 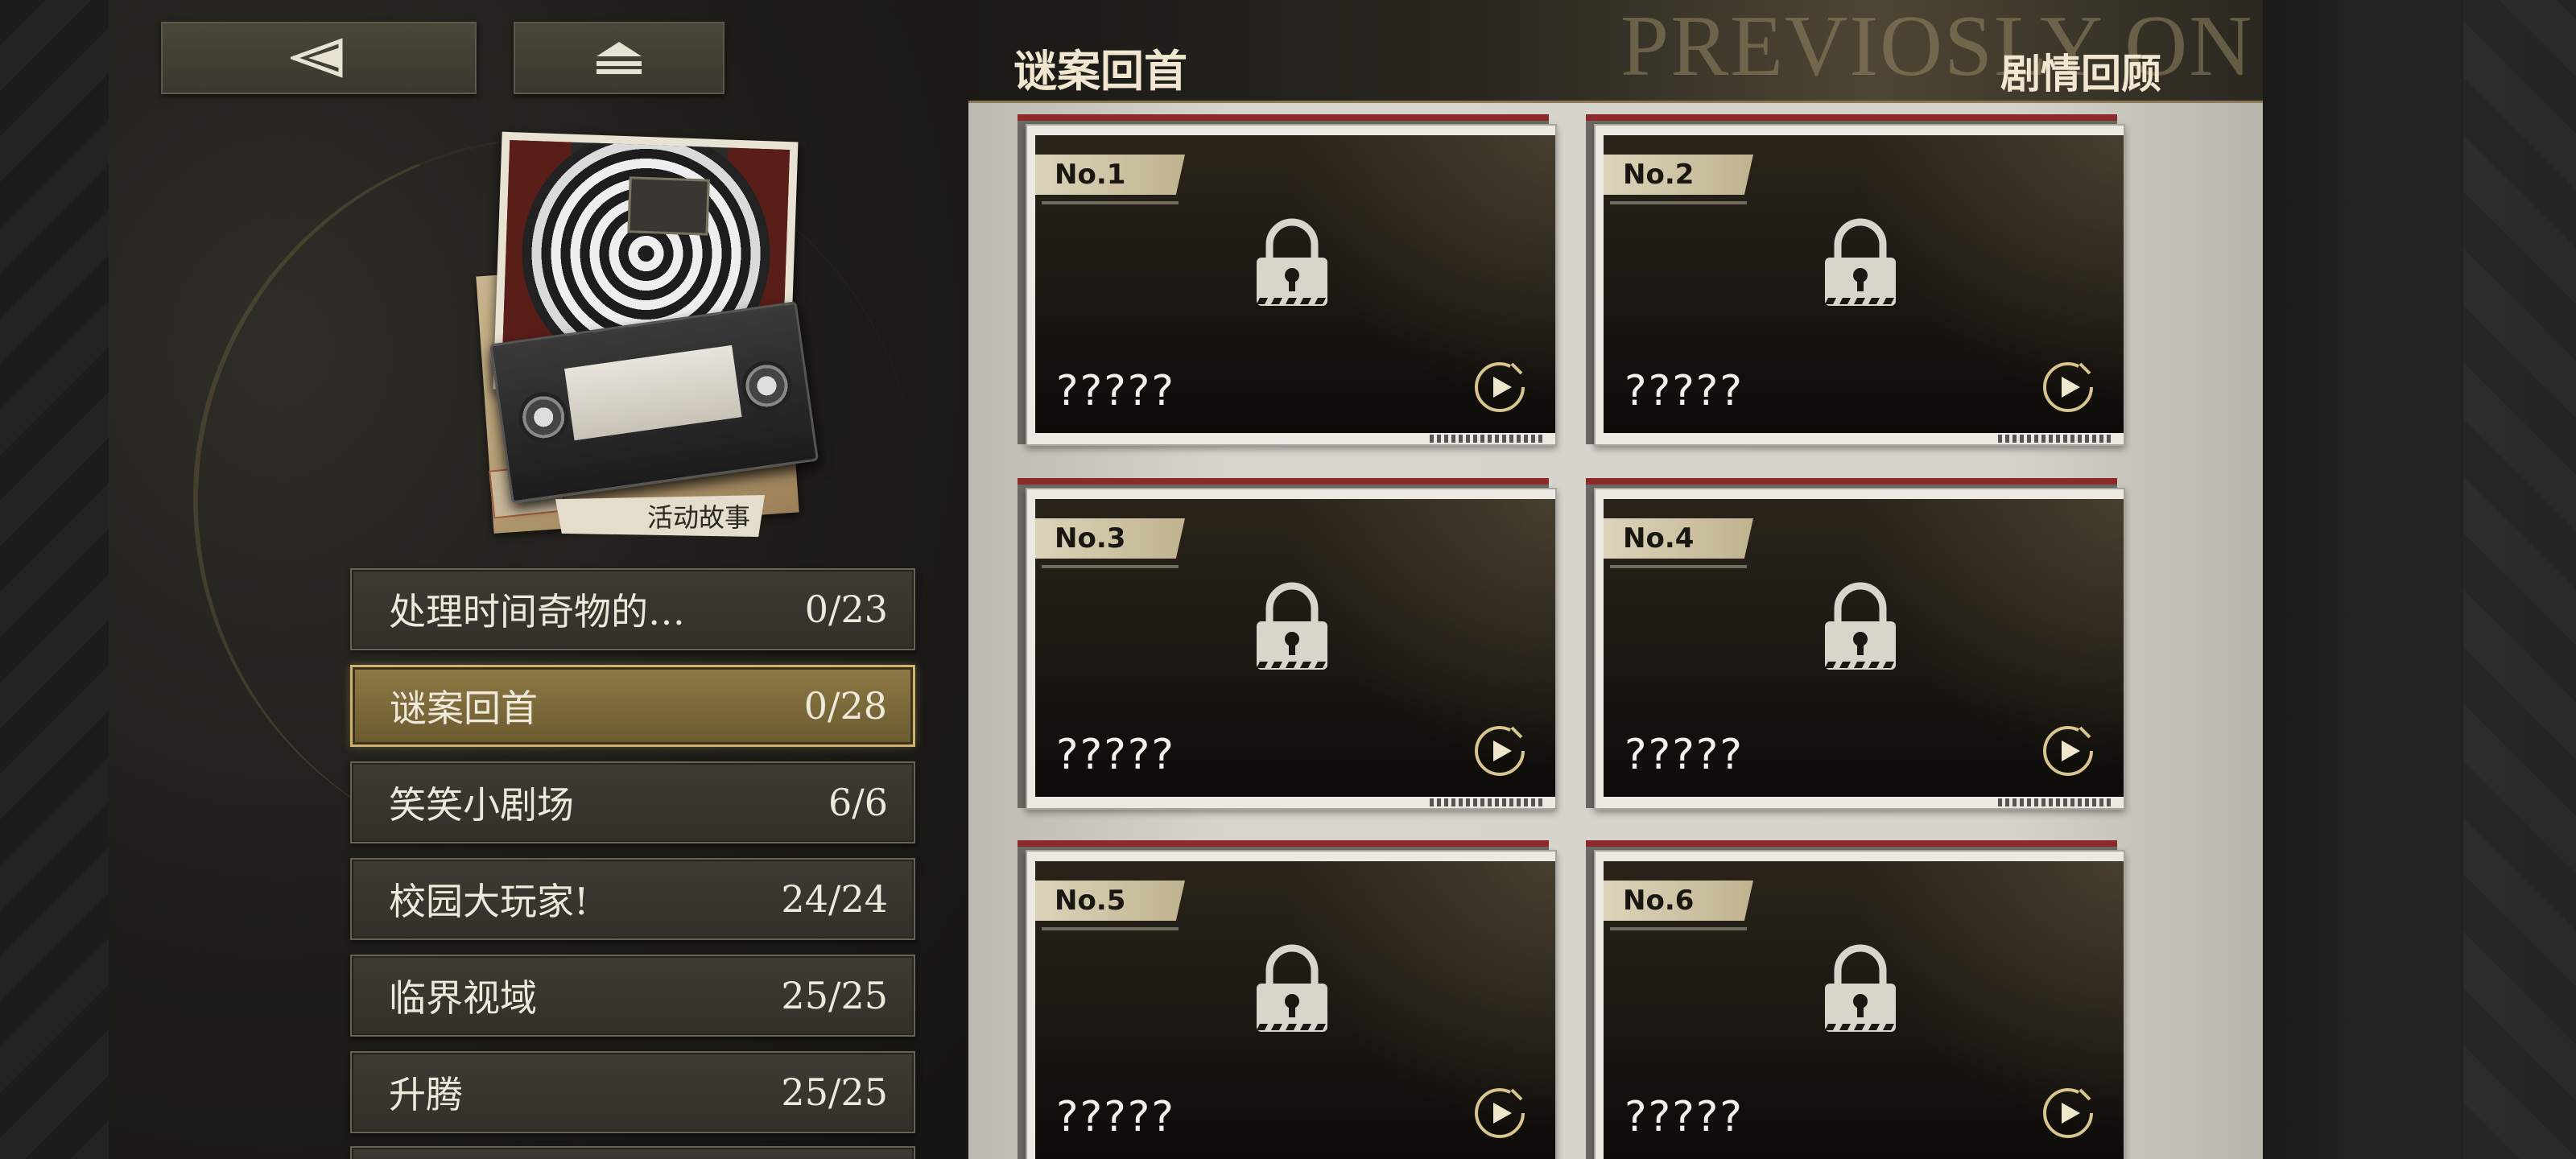 What do you see at coordinates (54, 579) in the screenshot?
I see `left-edge-pattern` at bounding box center [54, 579].